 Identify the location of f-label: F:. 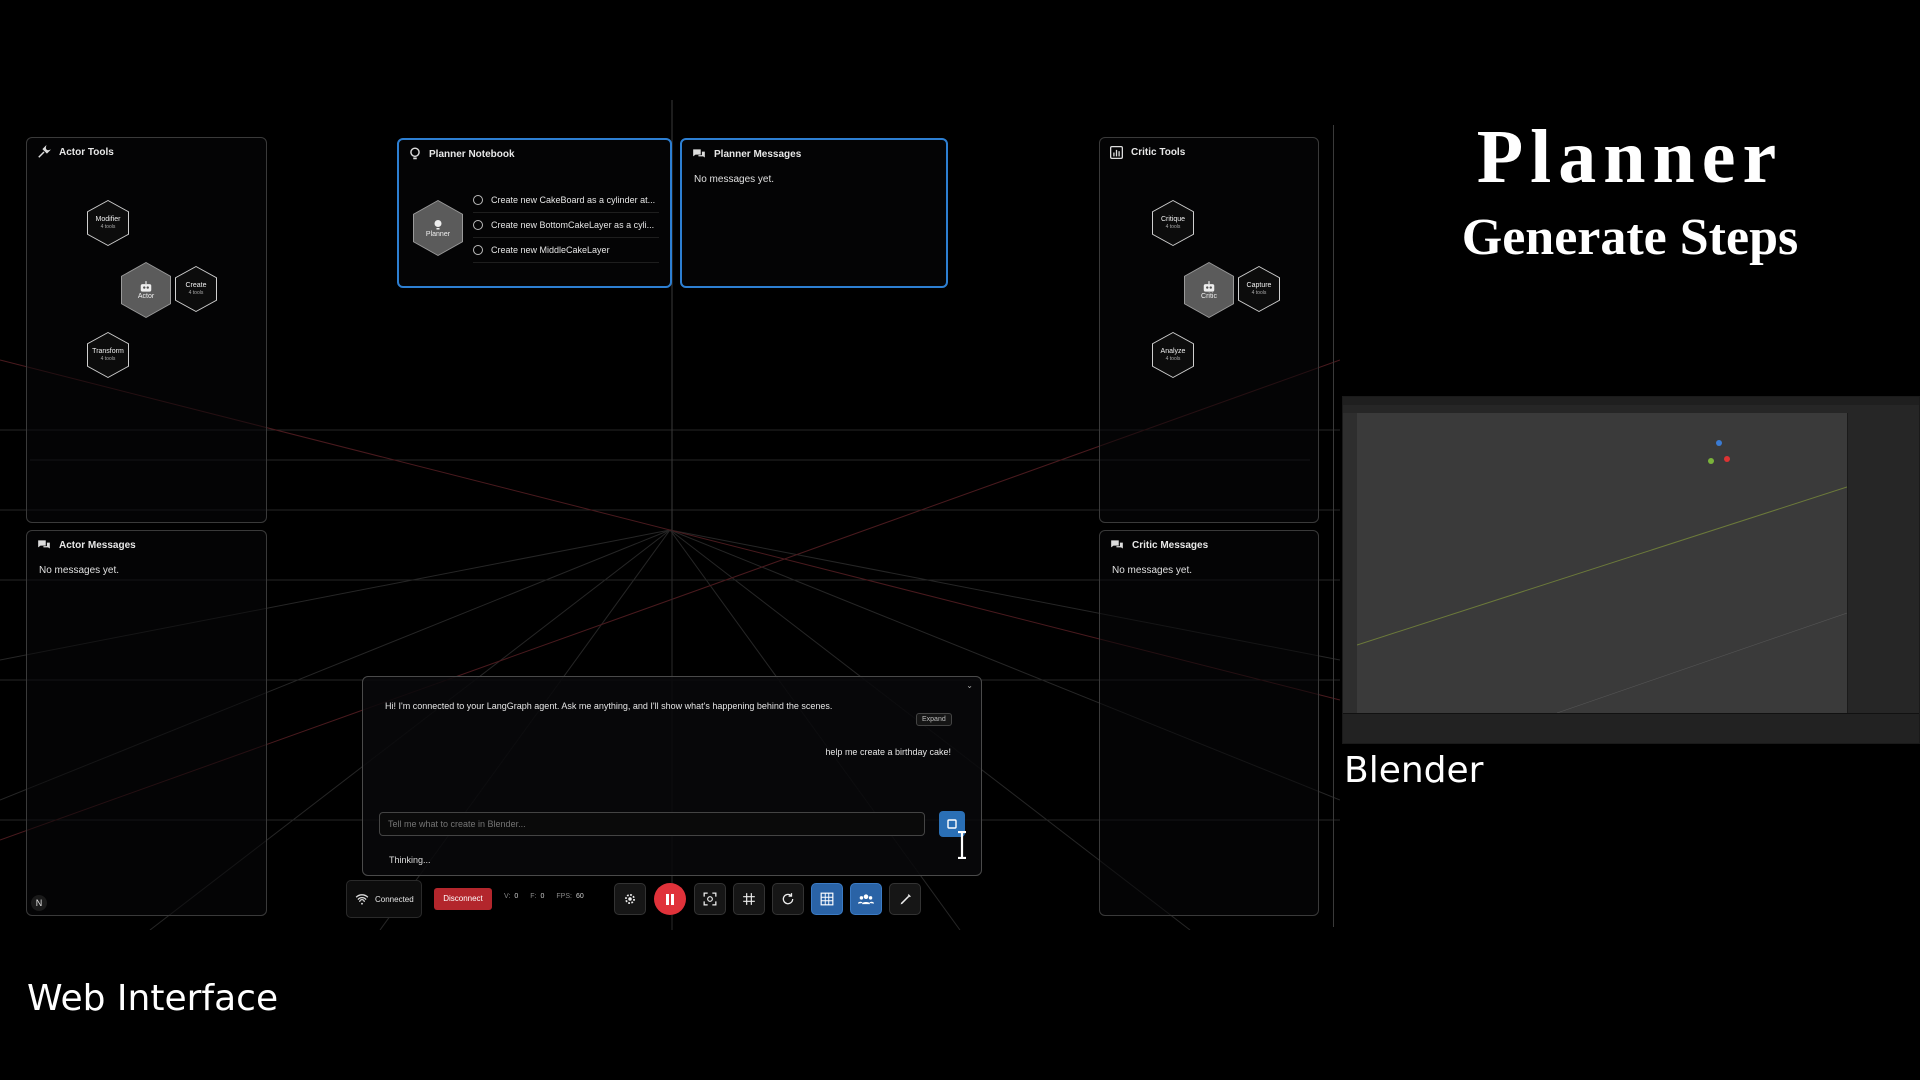
(533, 896).